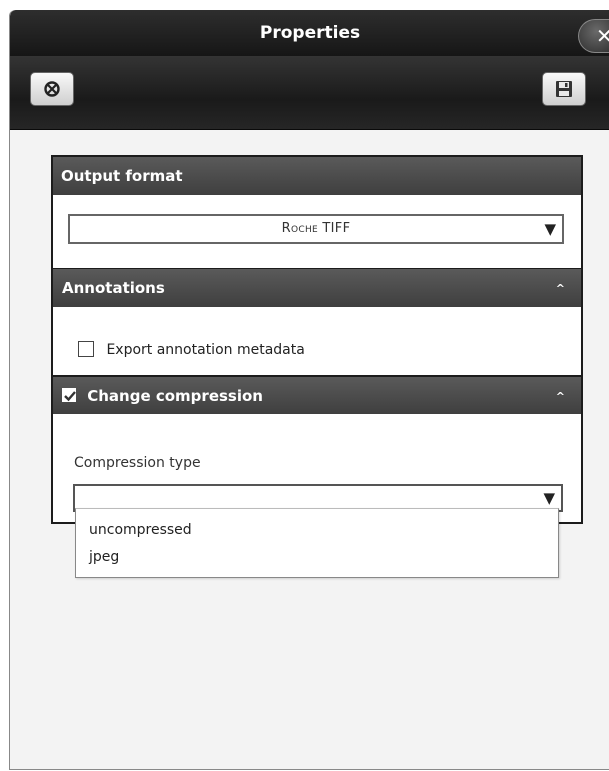  I want to click on annotations-header: Annotations ^, so click(317, 287).